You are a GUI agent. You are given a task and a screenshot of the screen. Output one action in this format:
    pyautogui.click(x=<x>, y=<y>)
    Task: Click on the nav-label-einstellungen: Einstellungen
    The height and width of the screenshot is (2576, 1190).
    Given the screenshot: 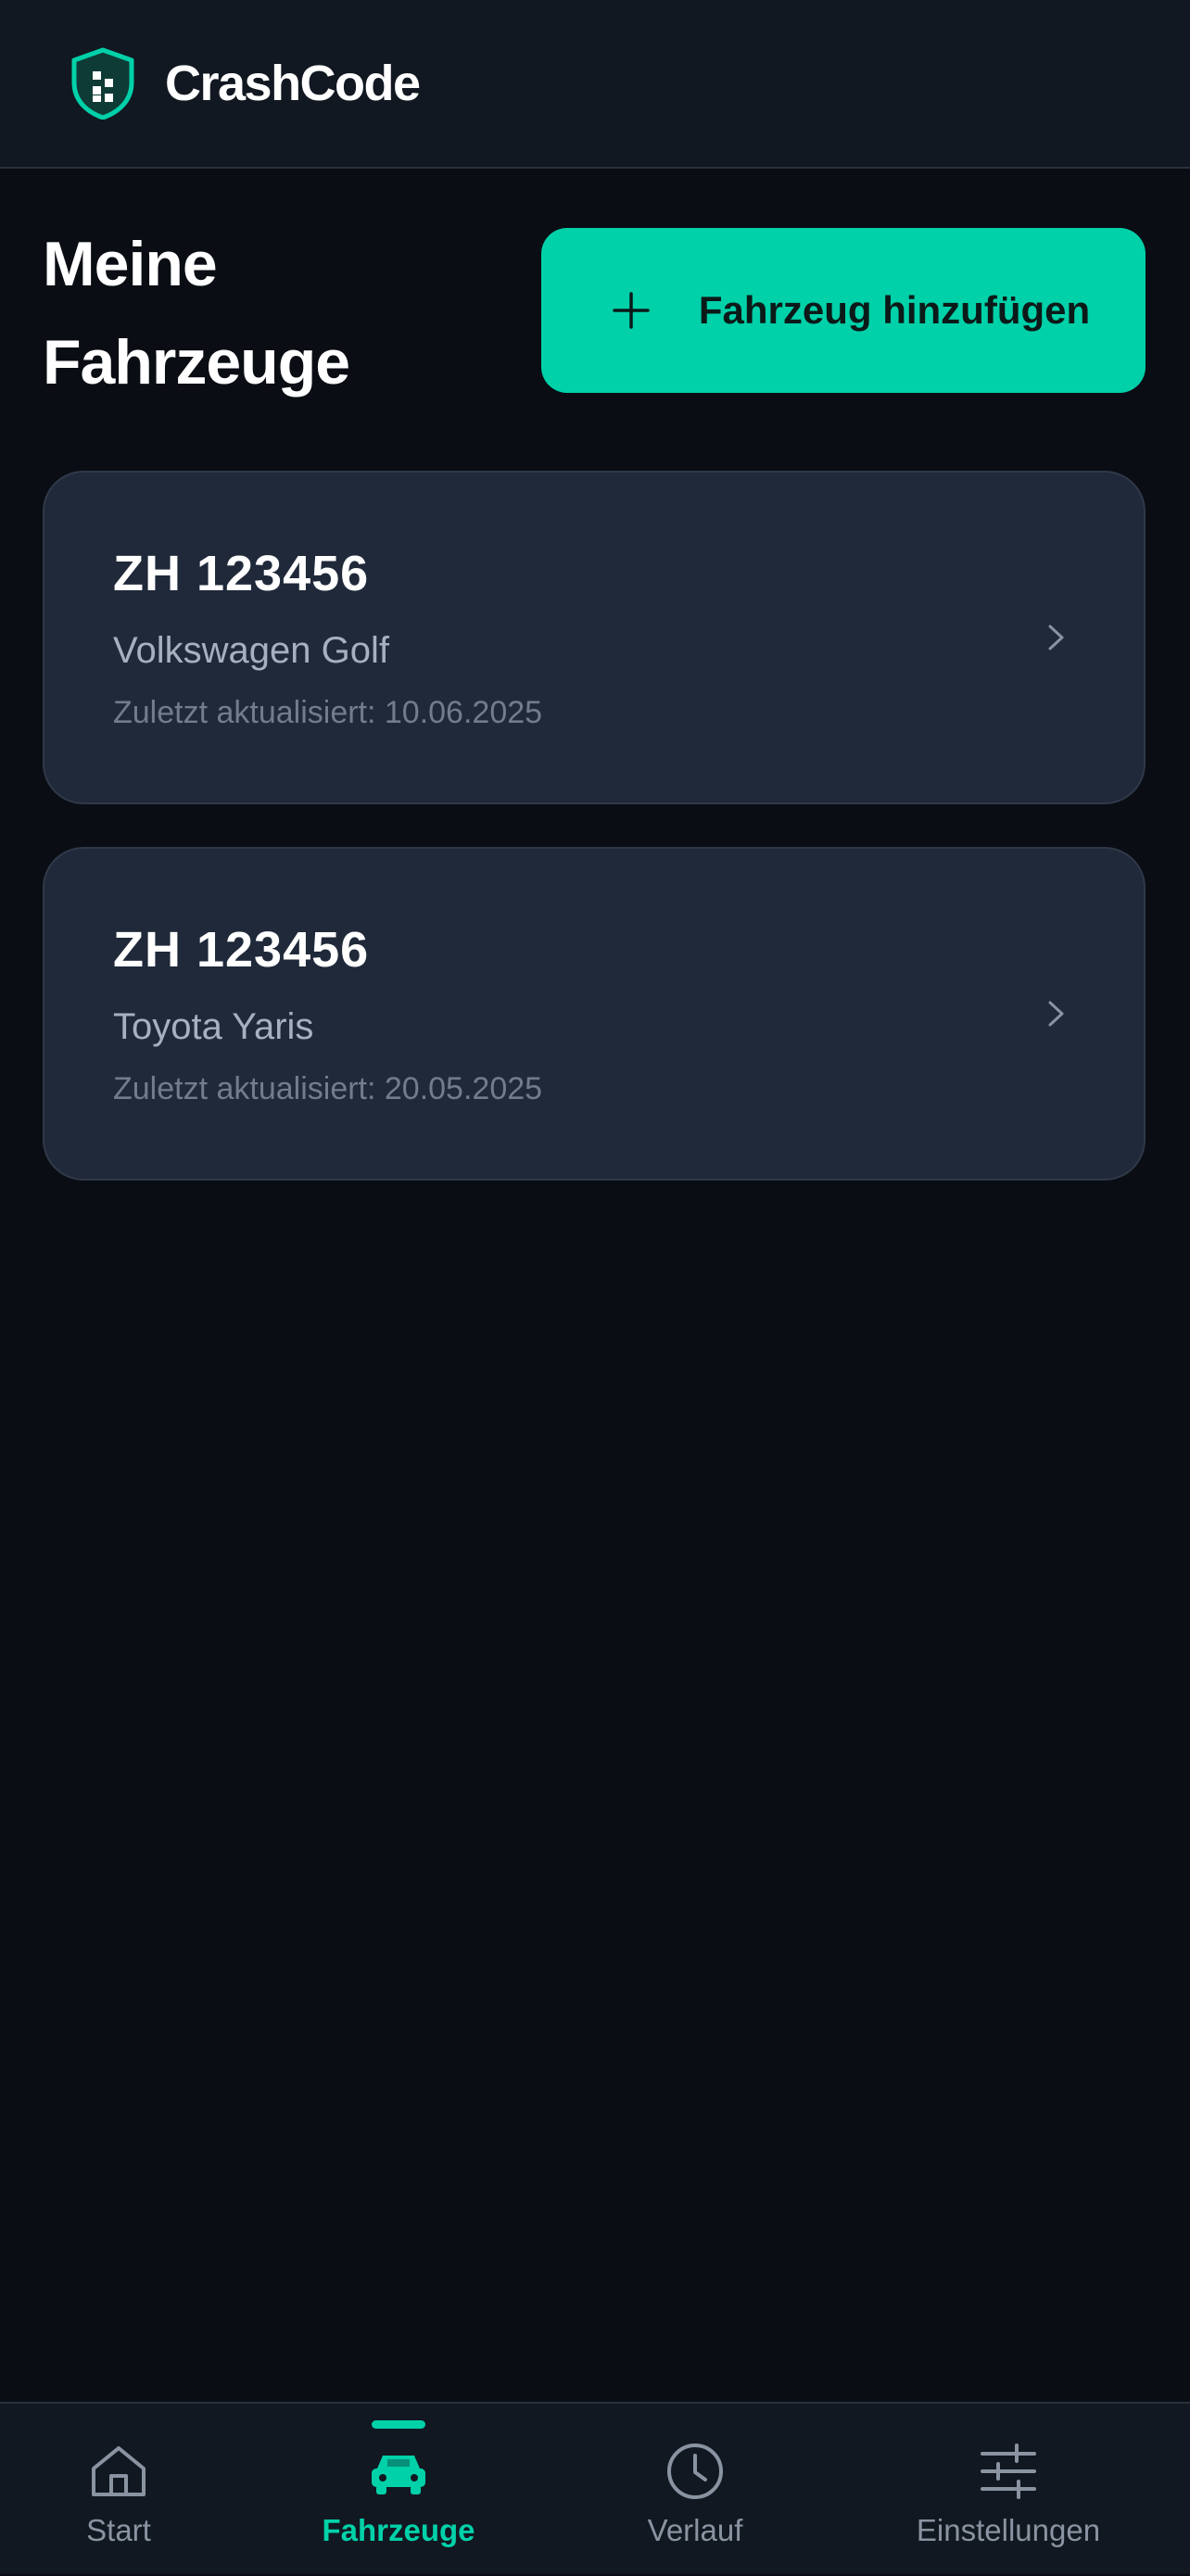 What is the action you would take?
    pyautogui.click(x=1008, y=2530)
    